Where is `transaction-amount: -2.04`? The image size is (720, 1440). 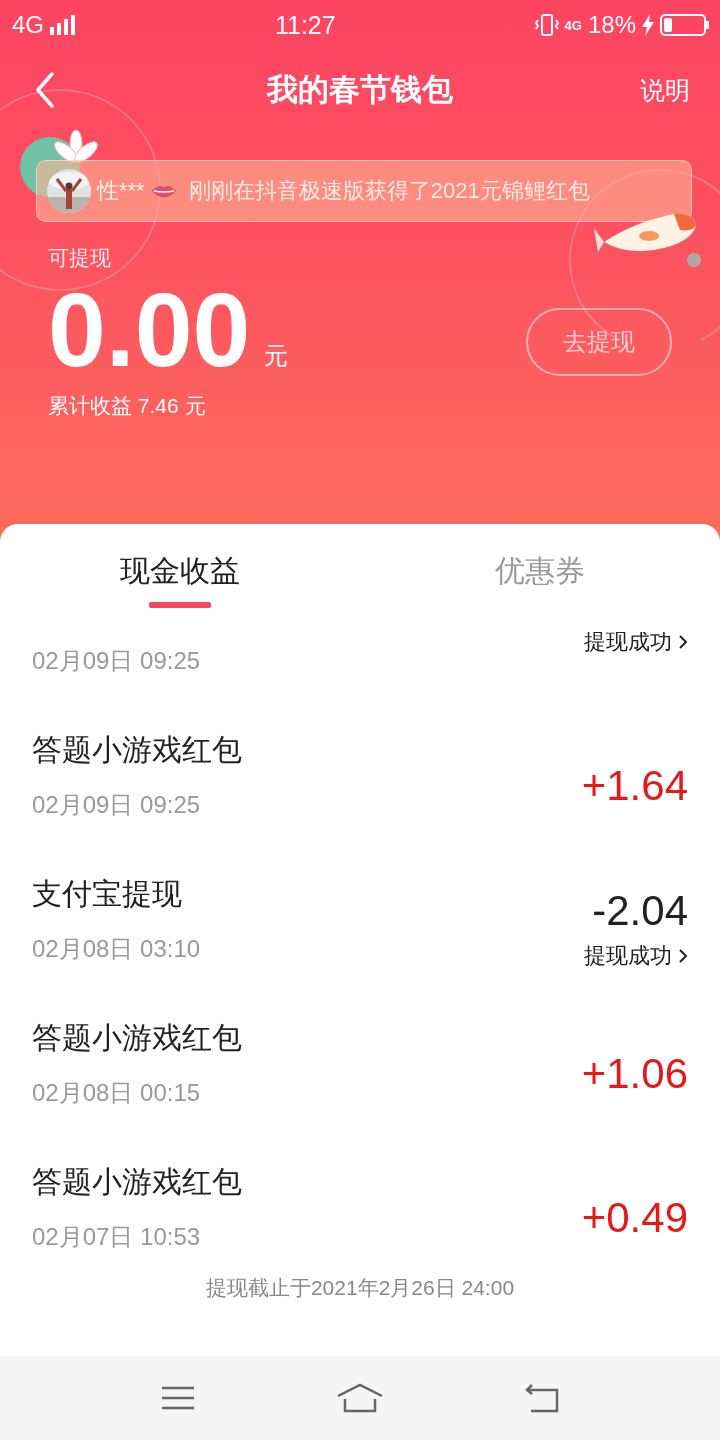
transaction-amount: -2.04 is located at coordinates (640, 911).